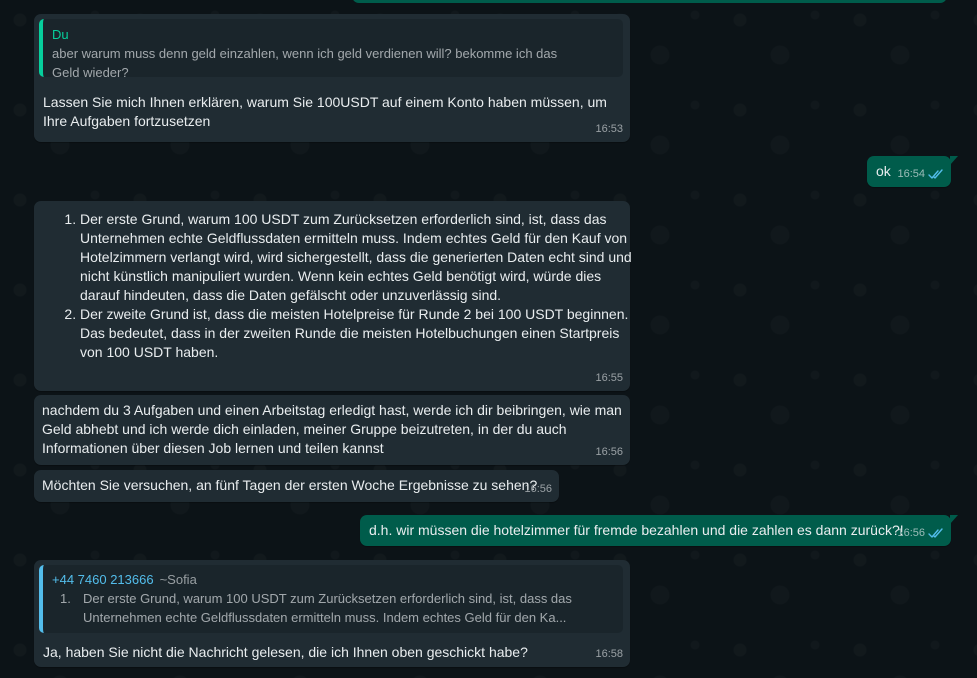 This screenshot has height=678, width=977. What do you see at coordinates (60, 34) in the screenshot?
I see `quote-author: Du` at bounding box center [60, 34].